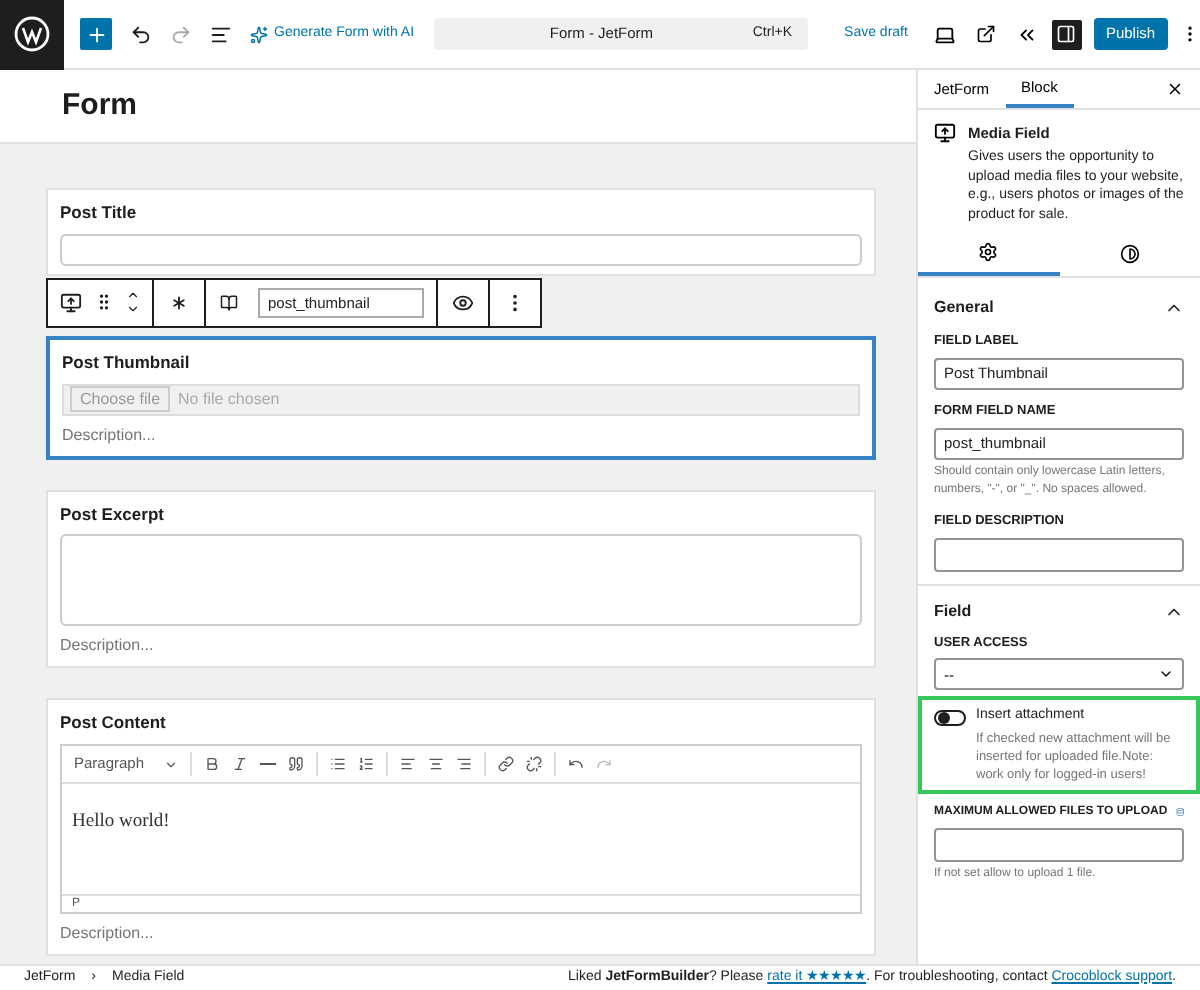  I want to click on asterisk-icon, so click(179, 302).